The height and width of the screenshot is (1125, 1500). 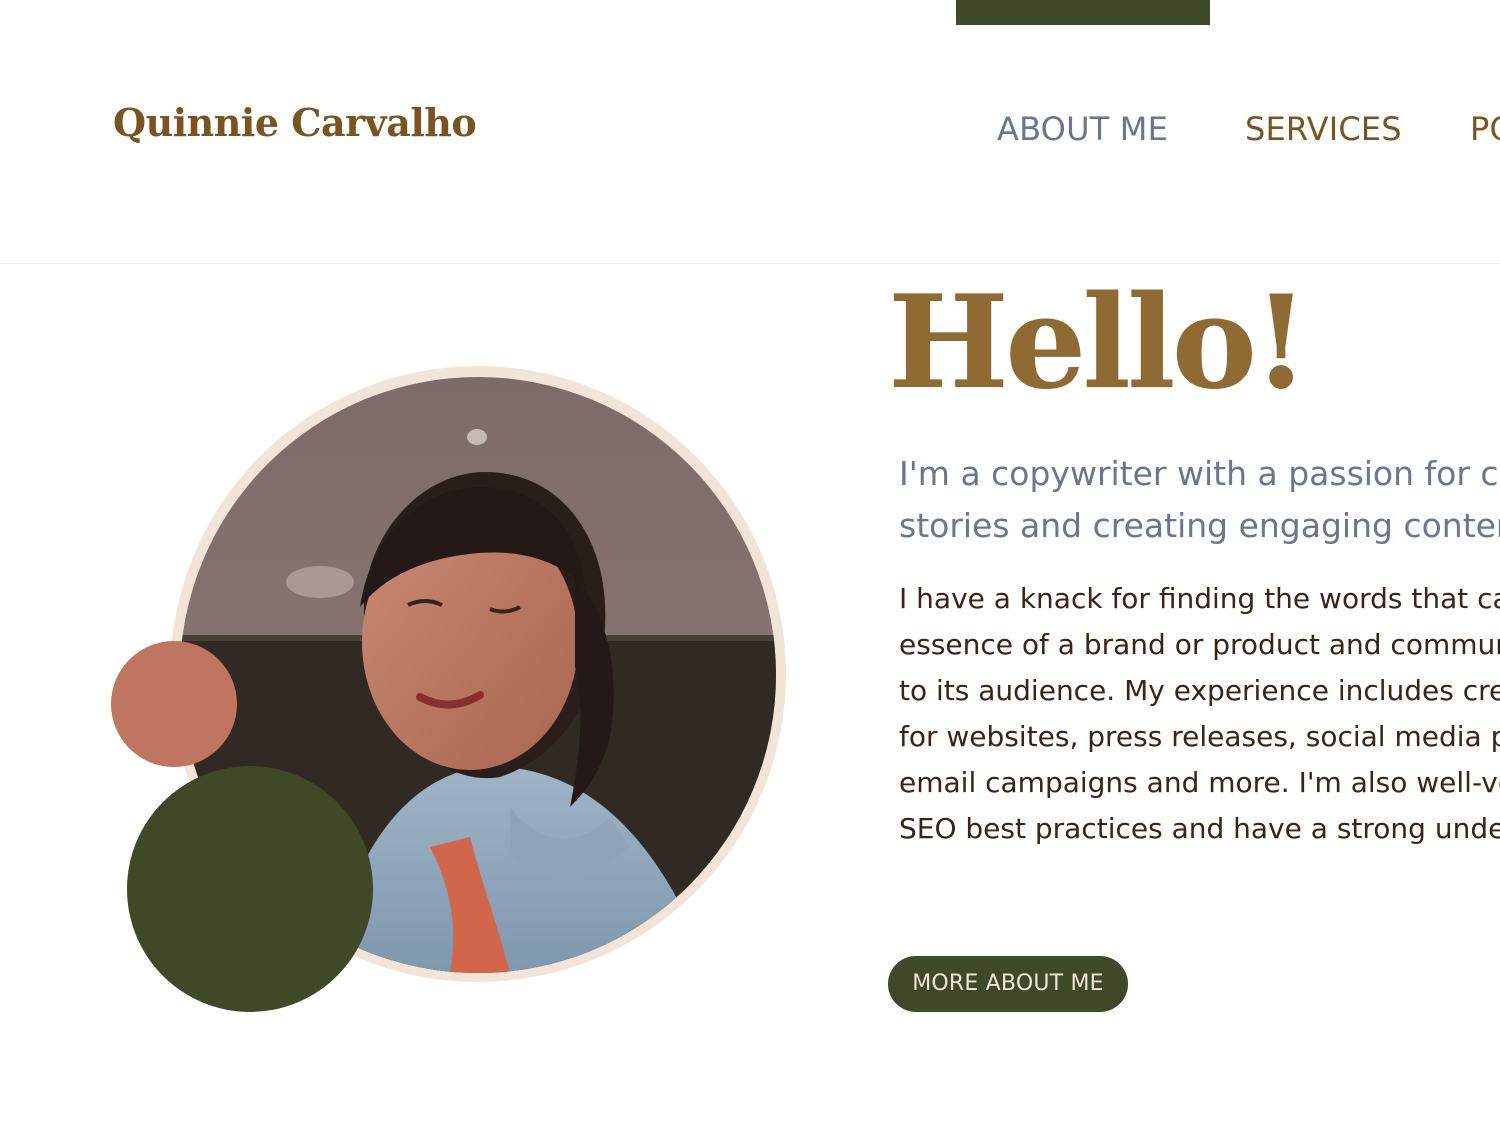 I want to click on main-nav: ABOUT ME SERVICES PORTFOLIO, so click(x=750, y=132).